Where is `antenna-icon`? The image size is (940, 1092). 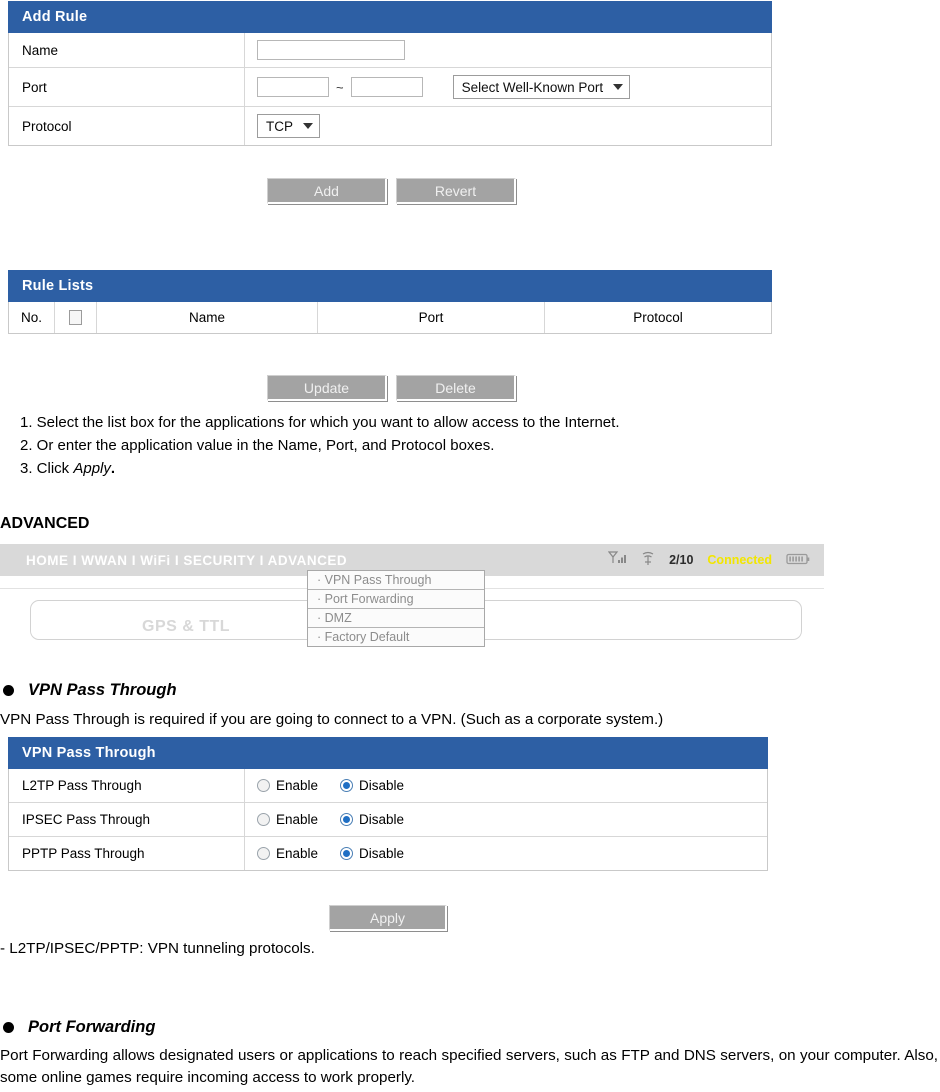
antenna-icon is located at coordinates (648, 560).